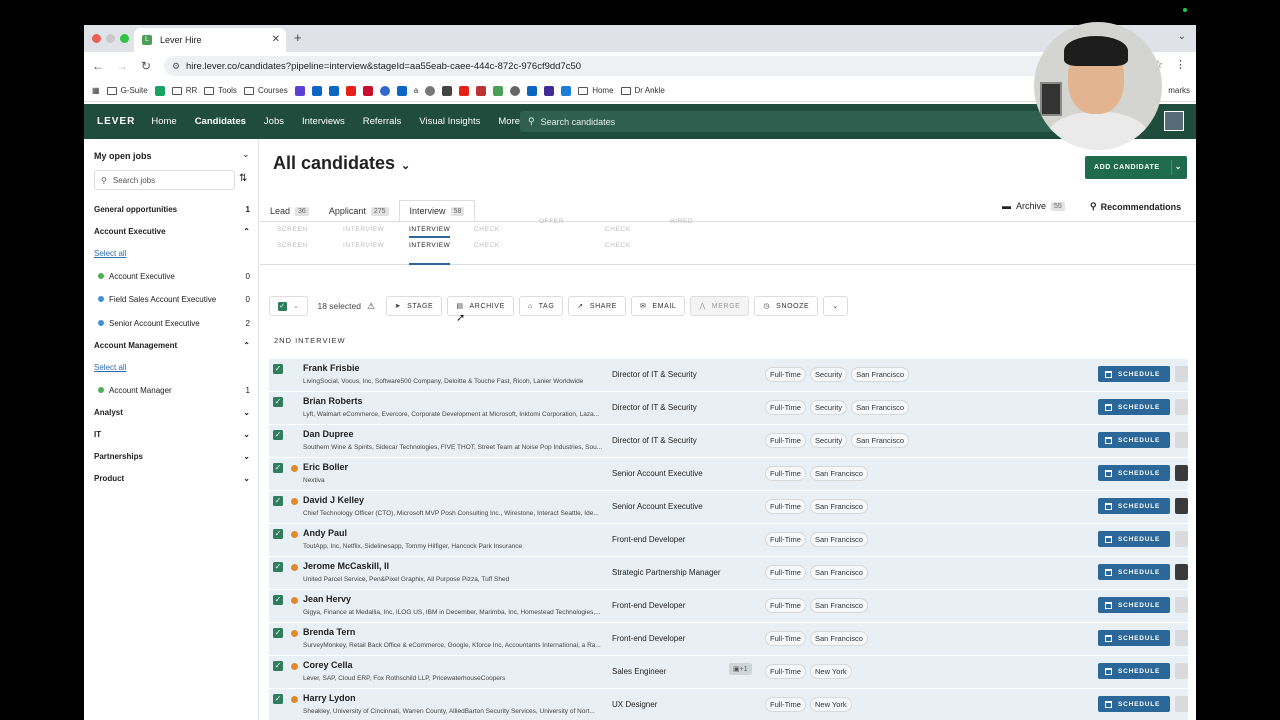 The width and height of the screenshot is (1280, 720). Describe the element at coordinates (597, 306) in the screenshot. I see `share-button: ➚ SHARE` at that location.